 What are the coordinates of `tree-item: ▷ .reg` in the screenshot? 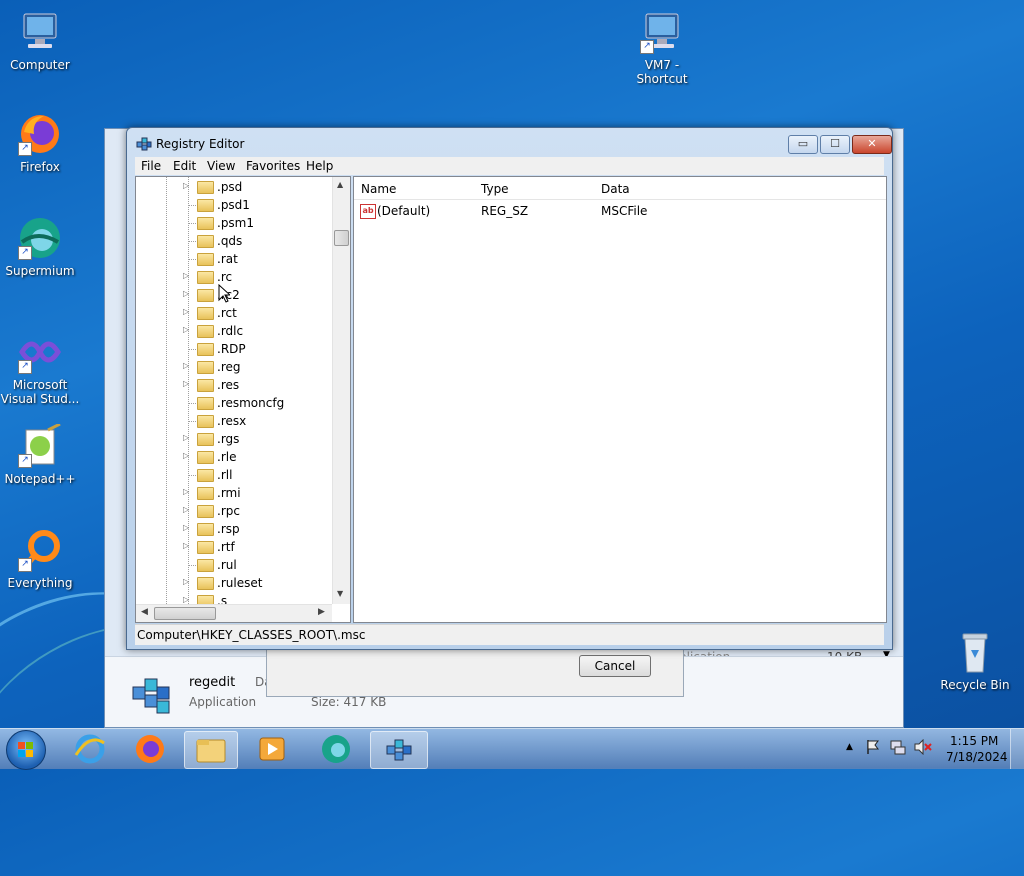 It's located at (236, 367).